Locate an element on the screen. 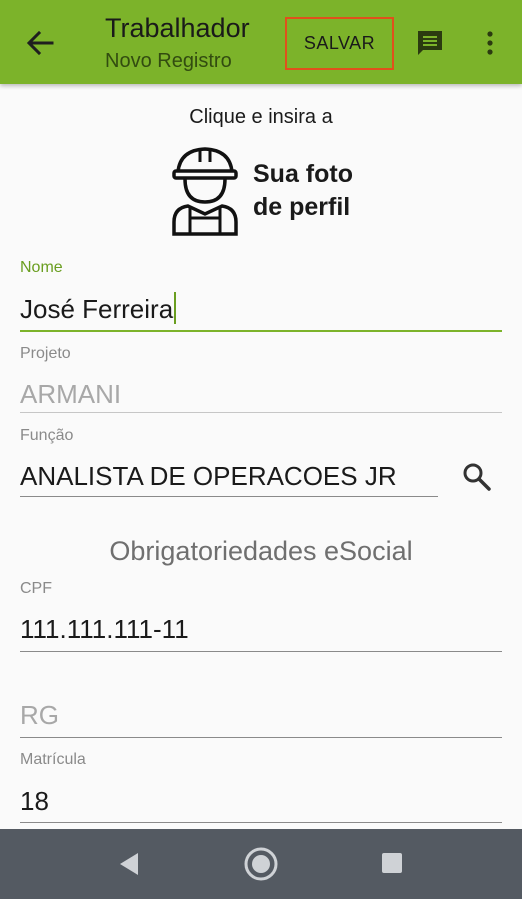  matricula-underline is located at coordinates (261, 822).